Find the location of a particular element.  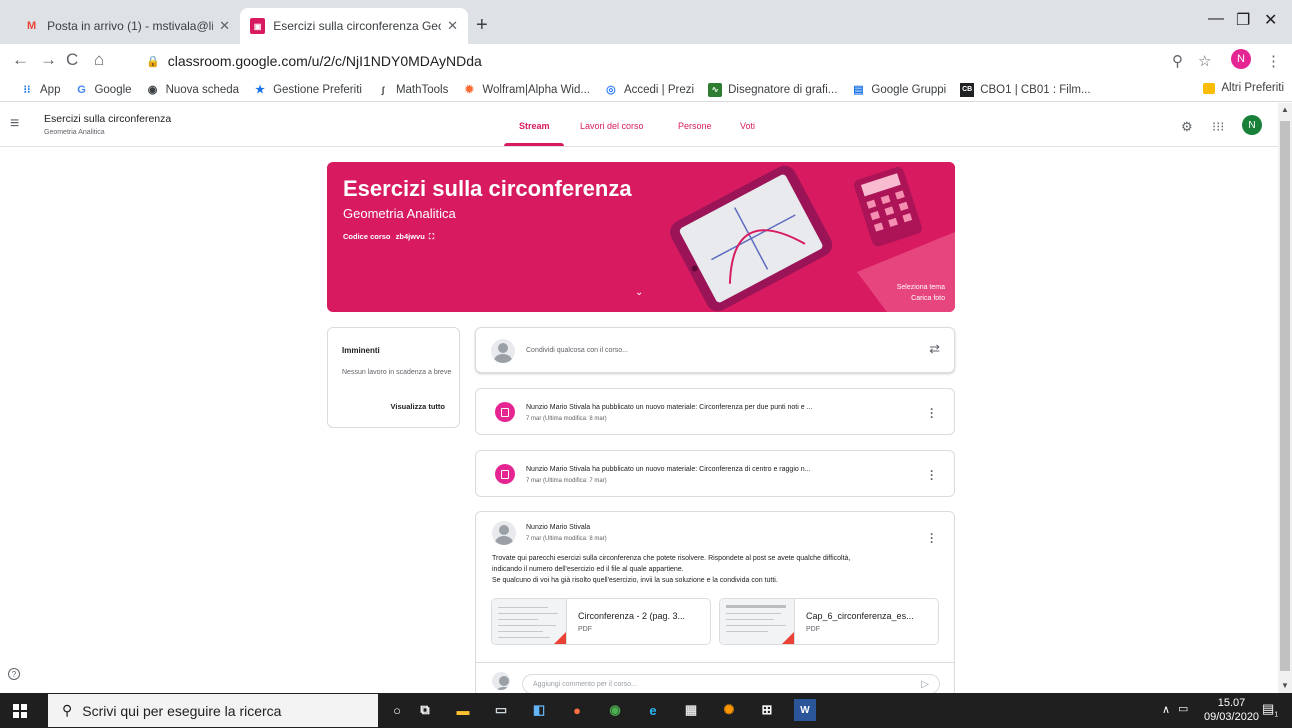

star-icon: ★ is located at coordinates (260, 90).